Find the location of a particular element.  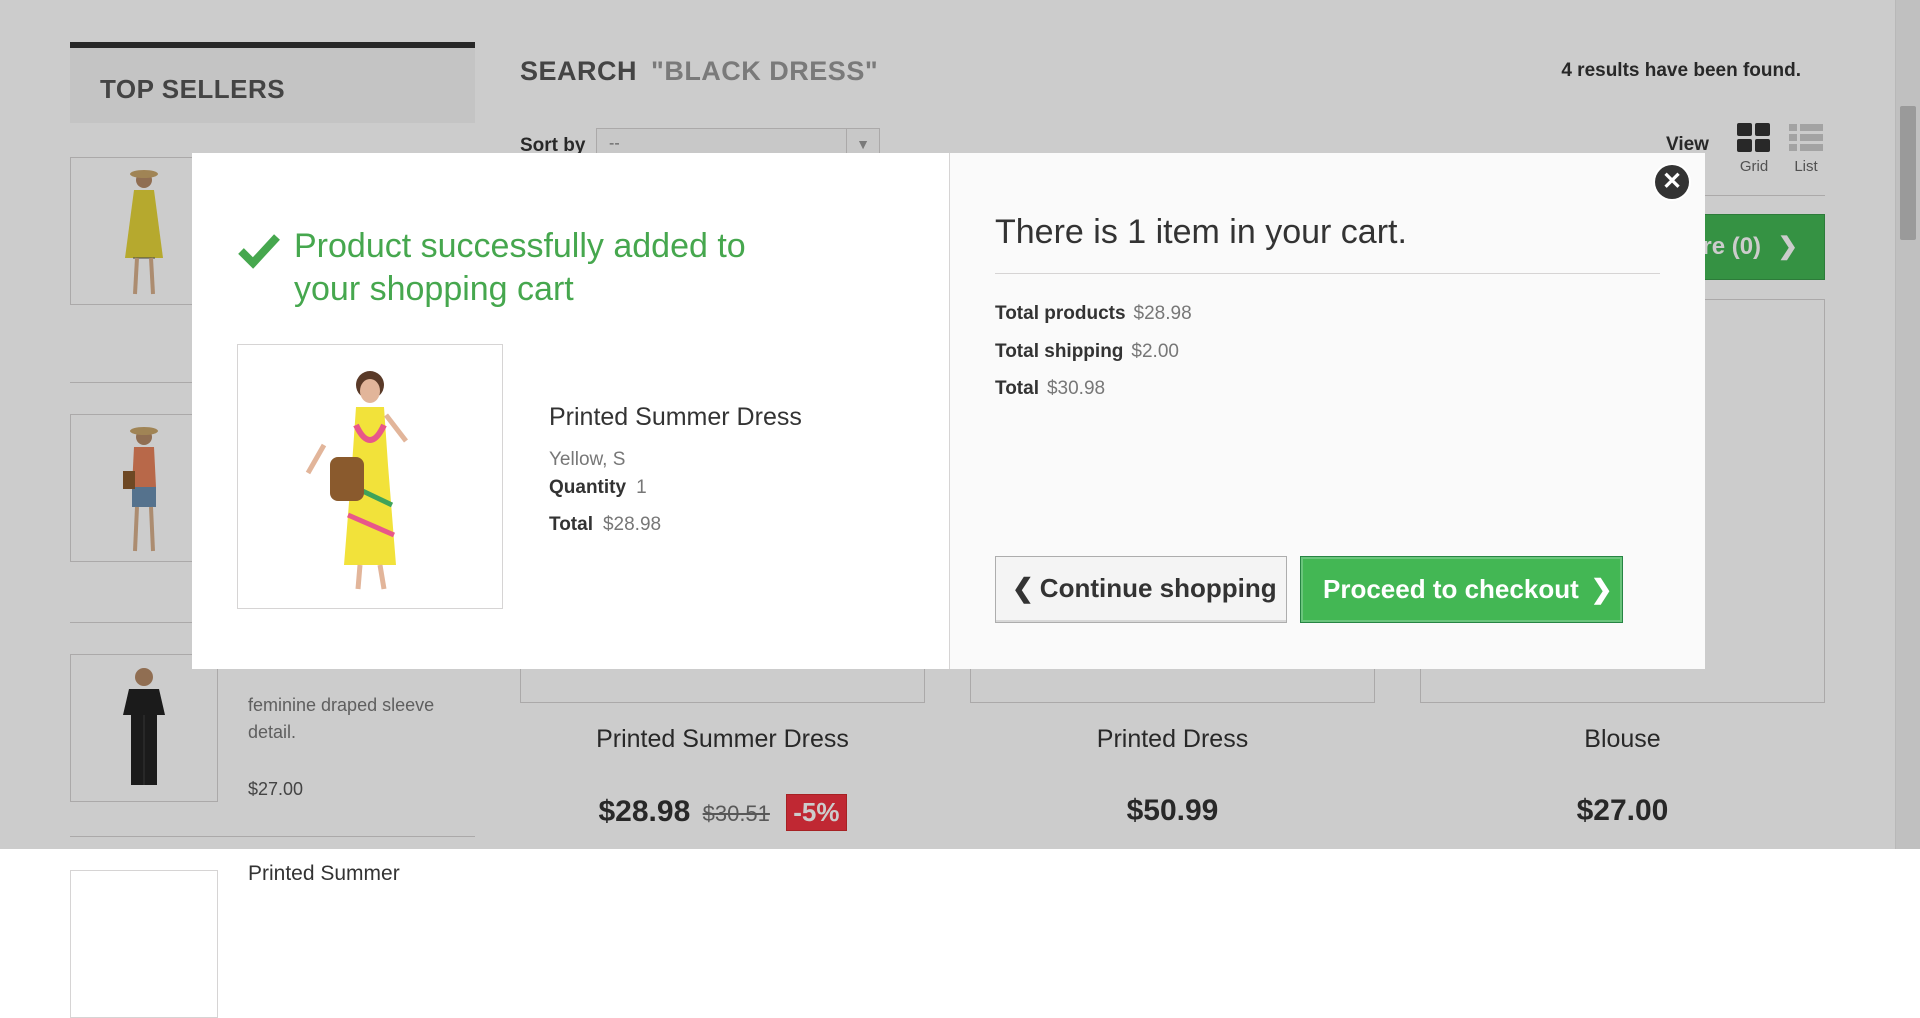

divider is located at coordinates (1327, 273).